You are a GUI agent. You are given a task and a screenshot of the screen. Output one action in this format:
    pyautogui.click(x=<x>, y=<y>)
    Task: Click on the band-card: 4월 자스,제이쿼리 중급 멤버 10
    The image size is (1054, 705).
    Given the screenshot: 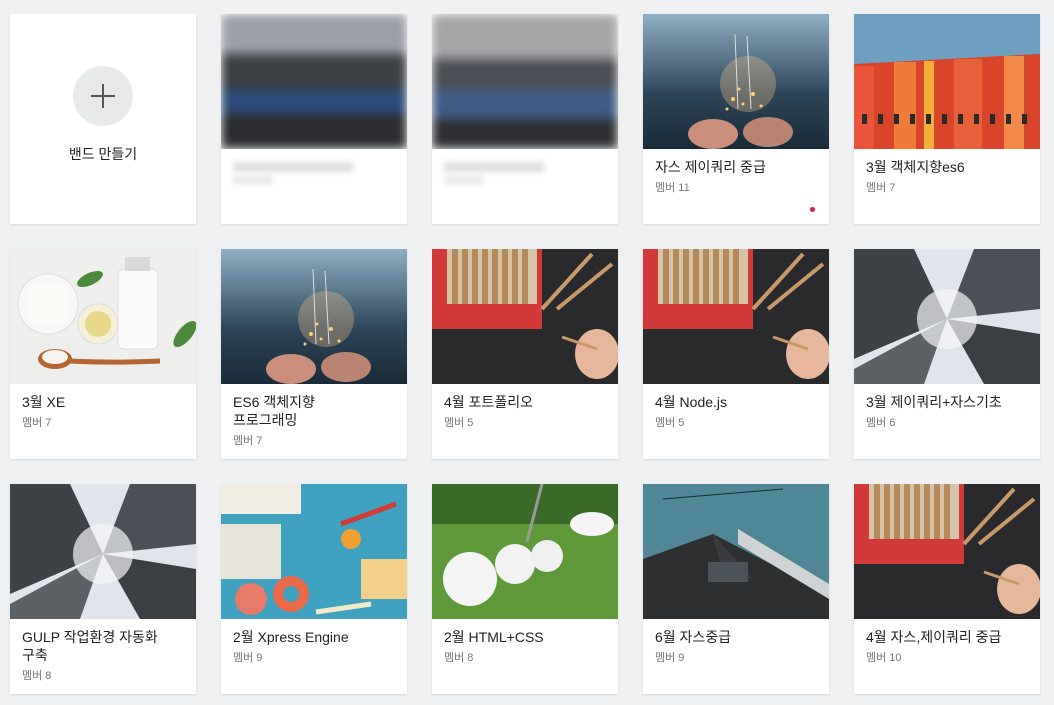 What is the action you would take?
    pyautogui.click(x=947, y=589)
    